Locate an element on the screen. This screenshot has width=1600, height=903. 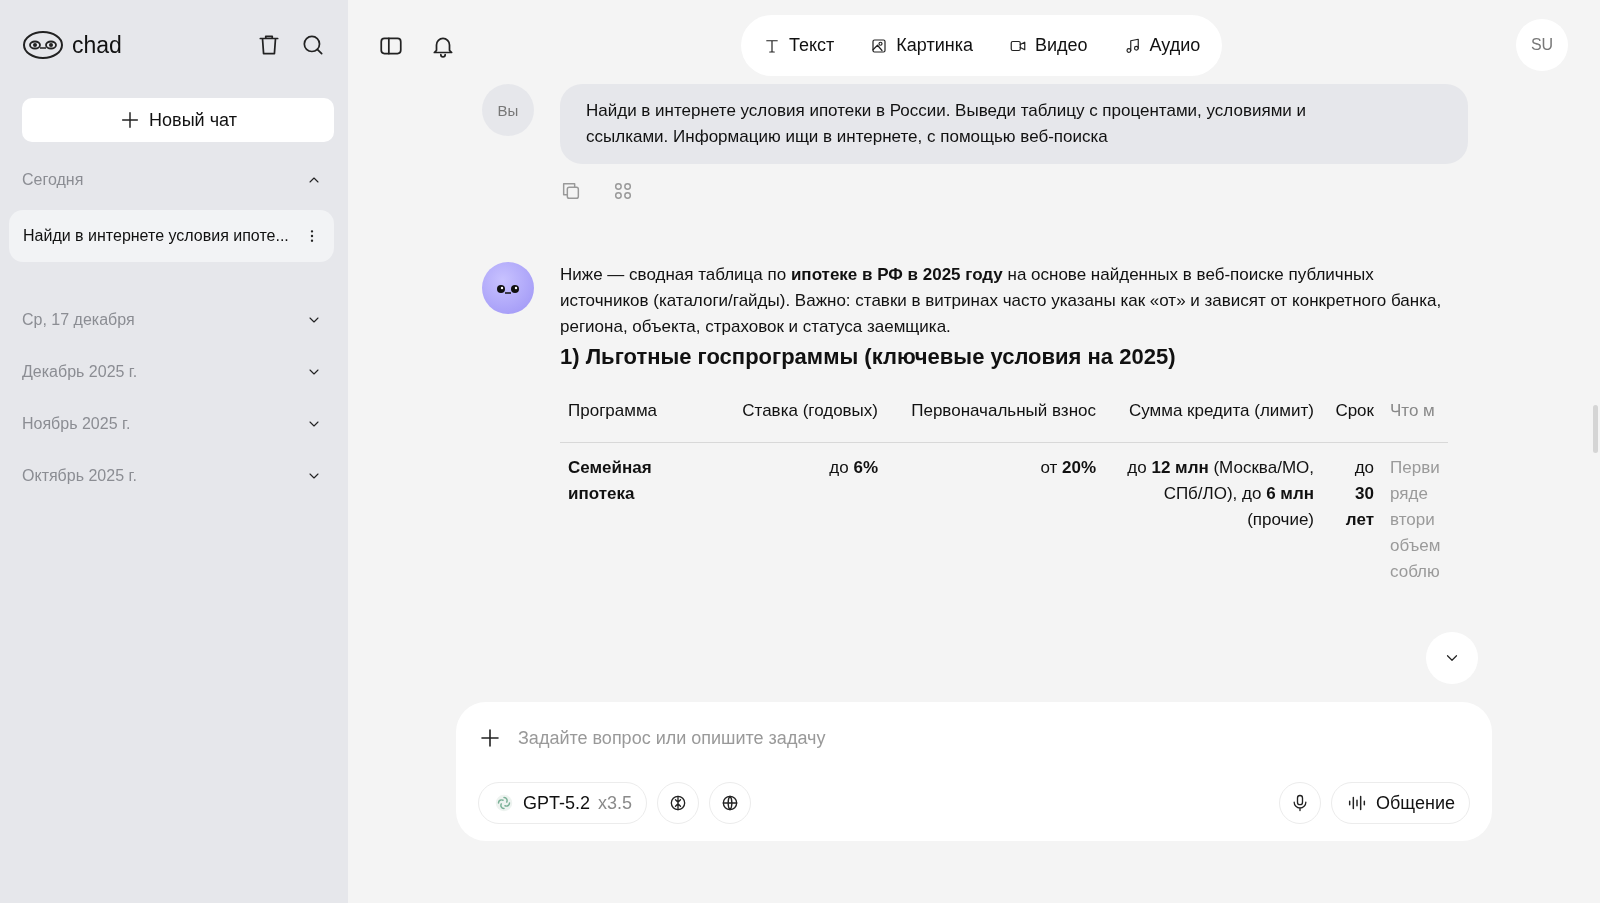
copy-icon is located at coordinates (571, 191).